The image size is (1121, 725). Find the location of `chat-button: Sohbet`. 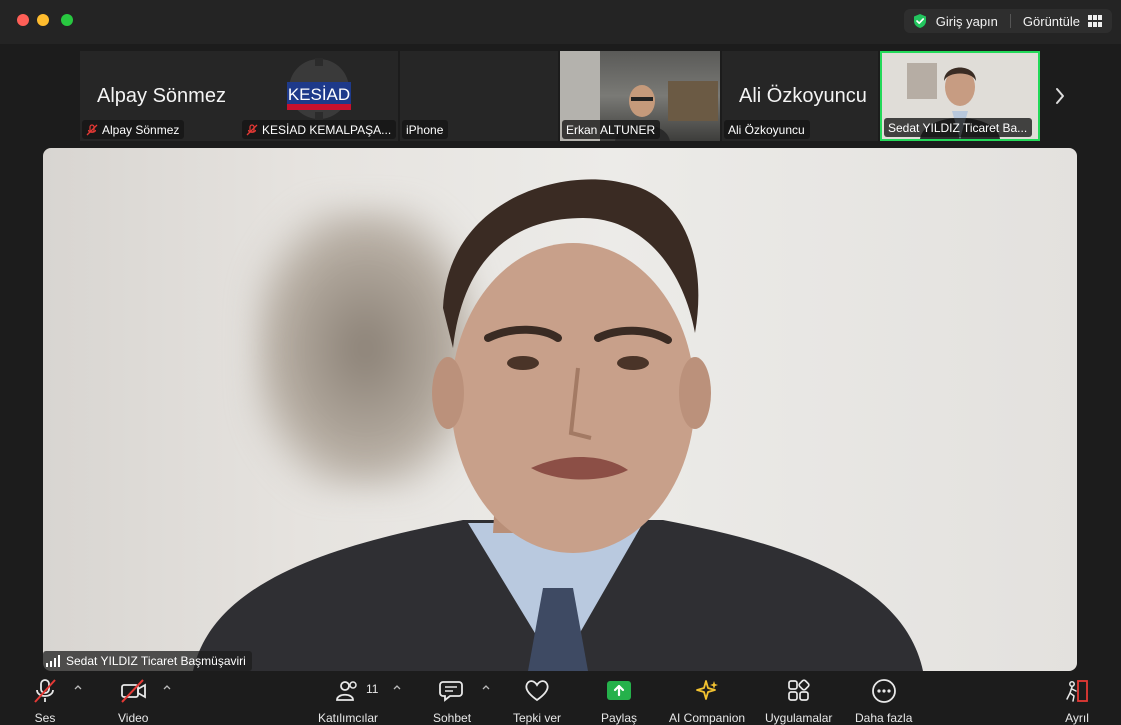

chat-button: Sohbet is located at coordinates (452, 701).